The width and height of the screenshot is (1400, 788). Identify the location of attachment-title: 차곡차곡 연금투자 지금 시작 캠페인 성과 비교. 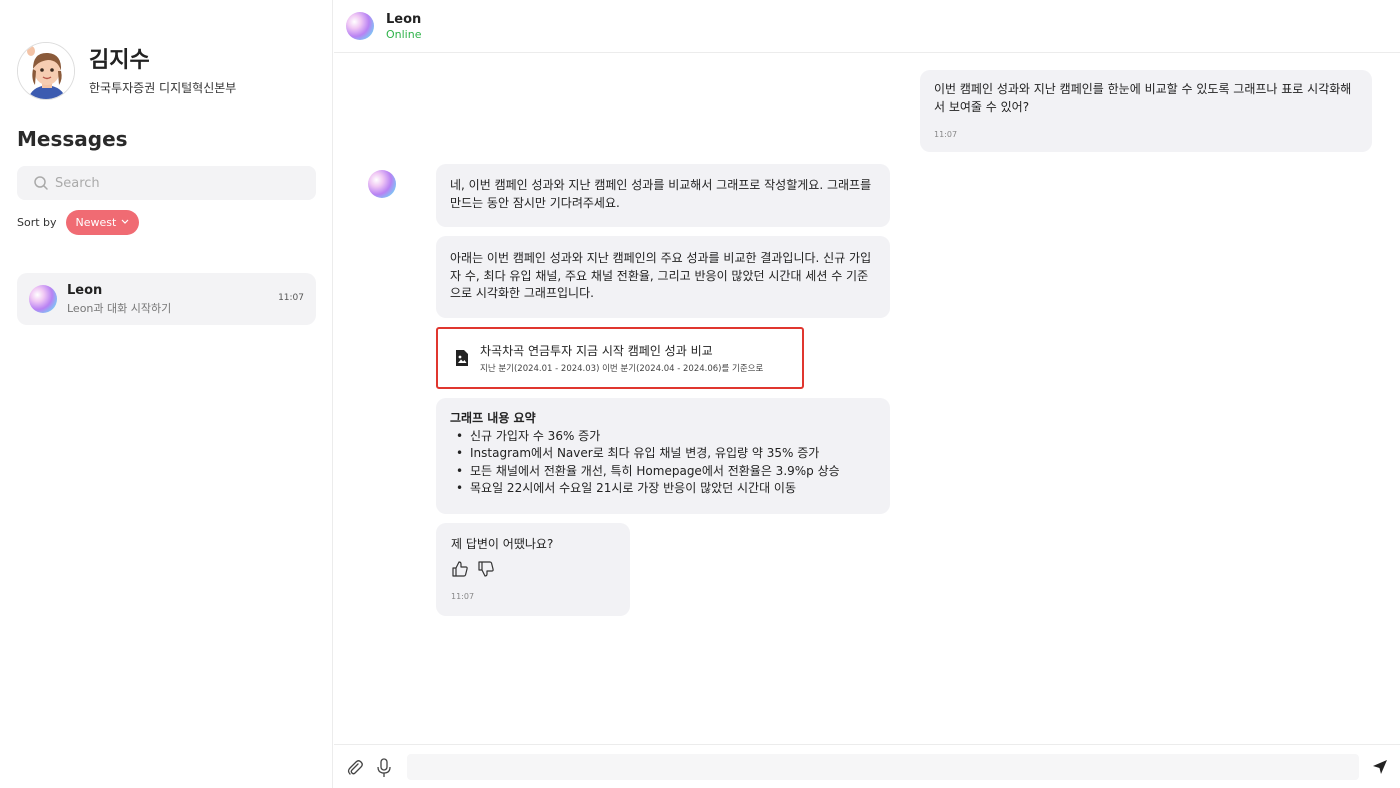
(596, 351).